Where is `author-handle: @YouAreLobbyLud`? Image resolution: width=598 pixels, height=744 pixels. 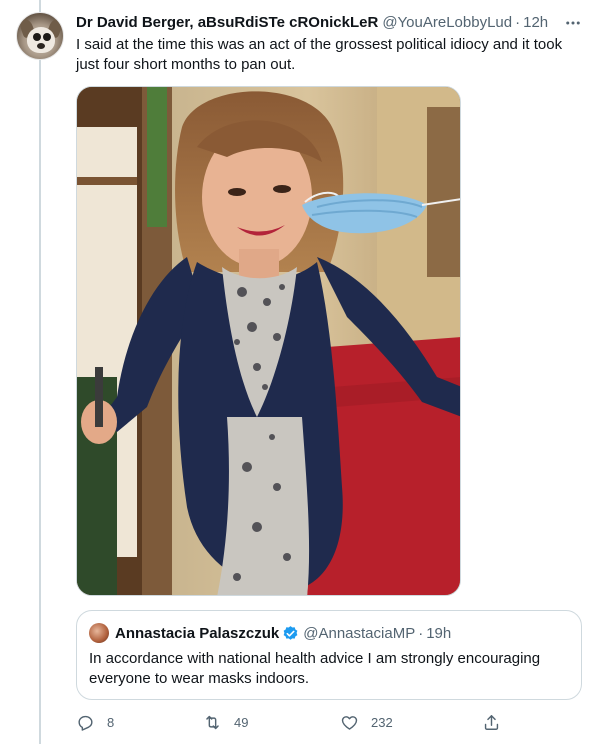
author-handle: @YouAreLobbyLud is located at coordinates (447, 23).